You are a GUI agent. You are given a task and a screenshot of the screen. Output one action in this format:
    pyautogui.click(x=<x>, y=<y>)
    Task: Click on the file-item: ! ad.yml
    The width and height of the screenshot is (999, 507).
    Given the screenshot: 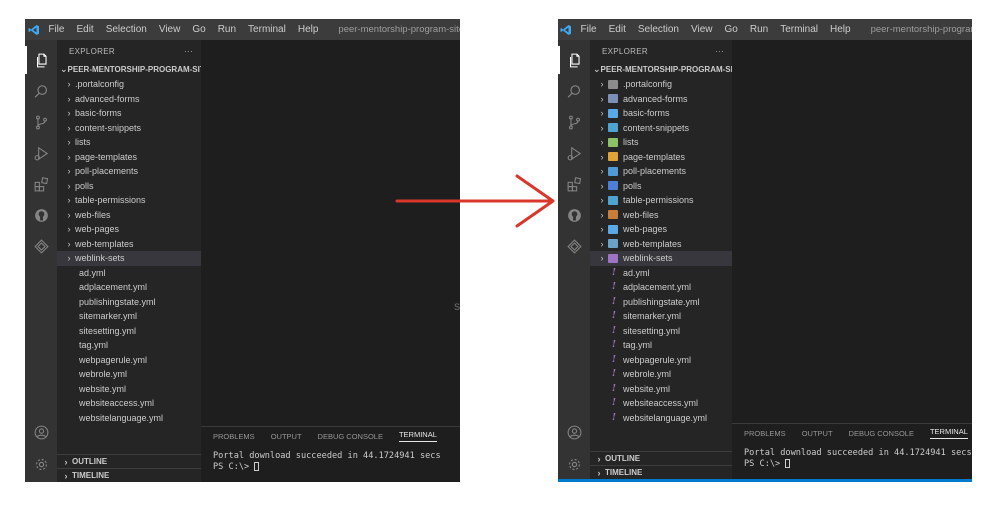 What is the action you would take?
    pyautogui.click(x=661, y=273)
    